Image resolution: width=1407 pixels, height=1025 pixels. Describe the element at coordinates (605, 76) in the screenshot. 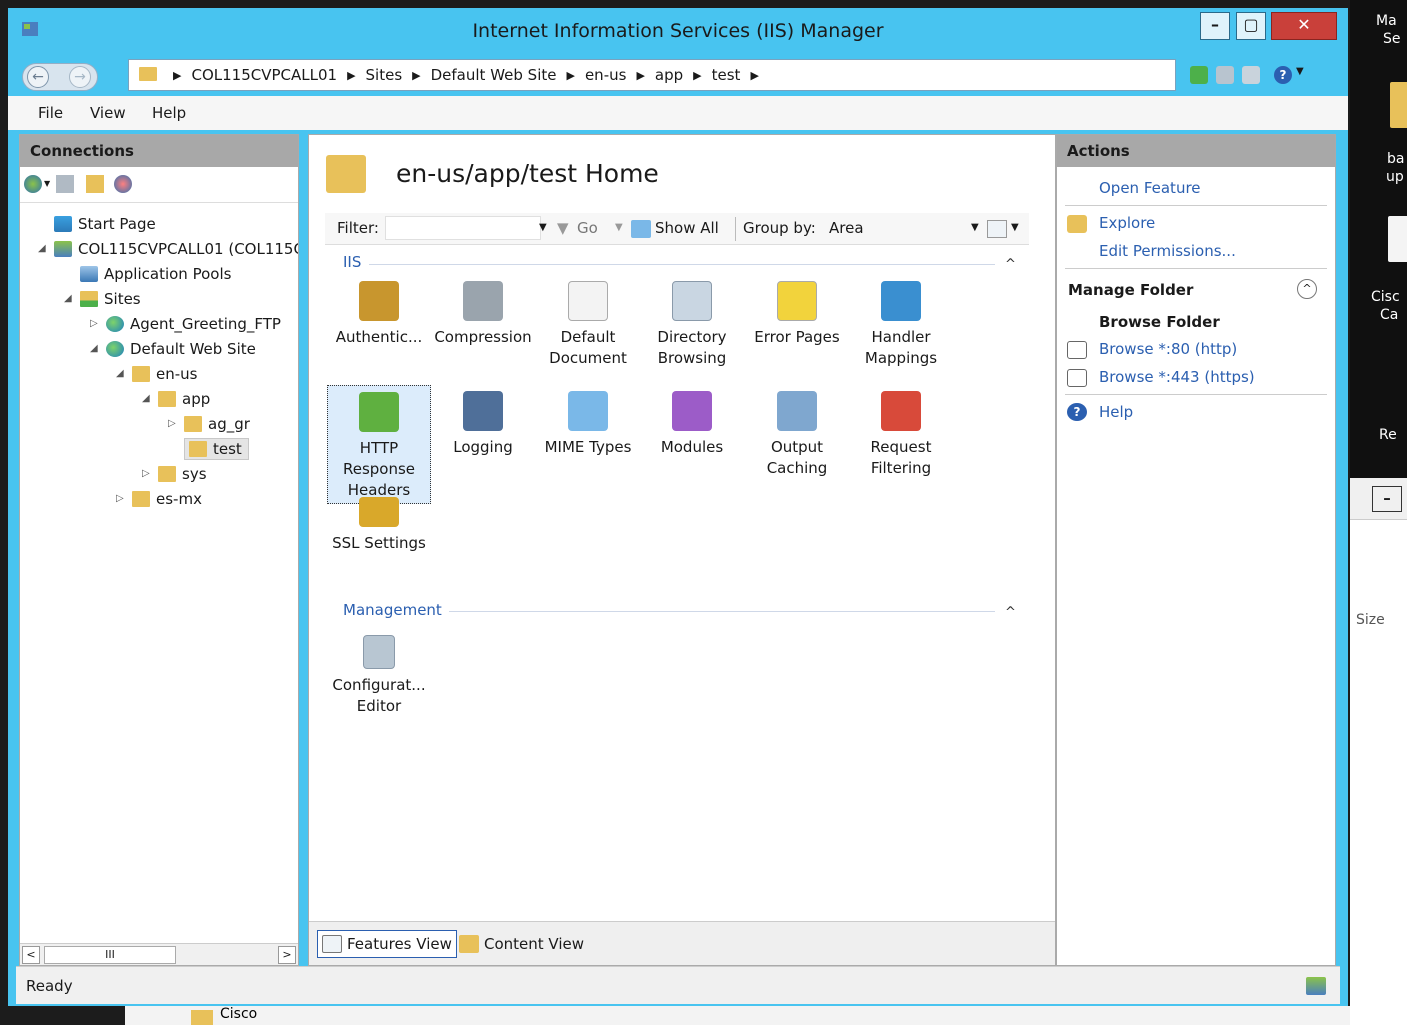

I see `breadcrumb-item: en-us` at that location.